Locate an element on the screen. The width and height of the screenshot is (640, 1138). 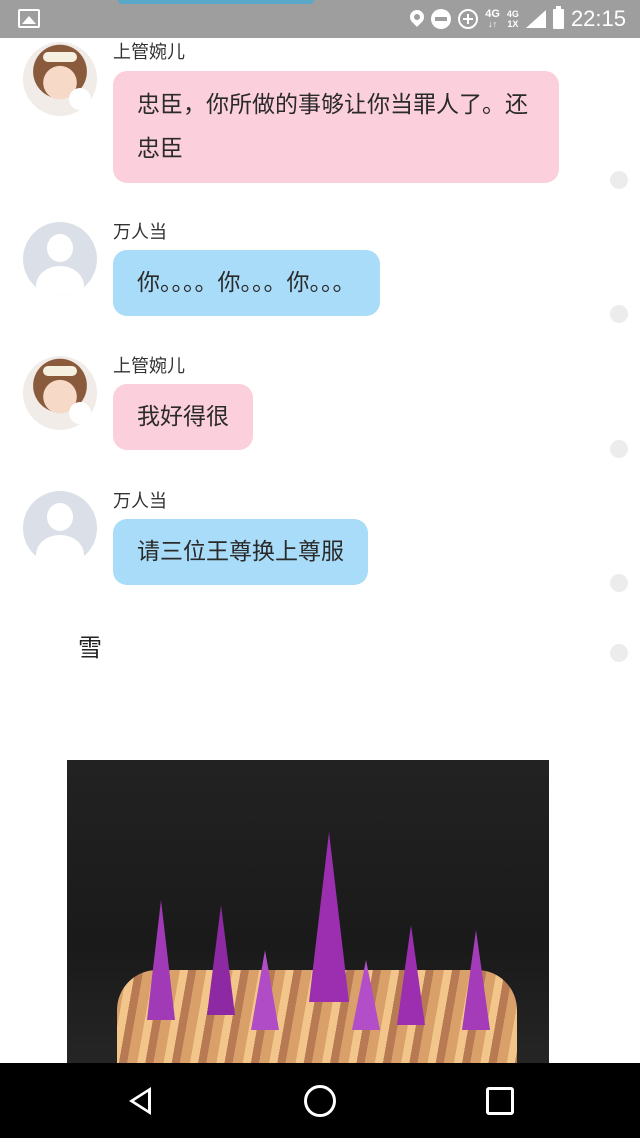
data-saver-icon is located at coordinates (468, 19).